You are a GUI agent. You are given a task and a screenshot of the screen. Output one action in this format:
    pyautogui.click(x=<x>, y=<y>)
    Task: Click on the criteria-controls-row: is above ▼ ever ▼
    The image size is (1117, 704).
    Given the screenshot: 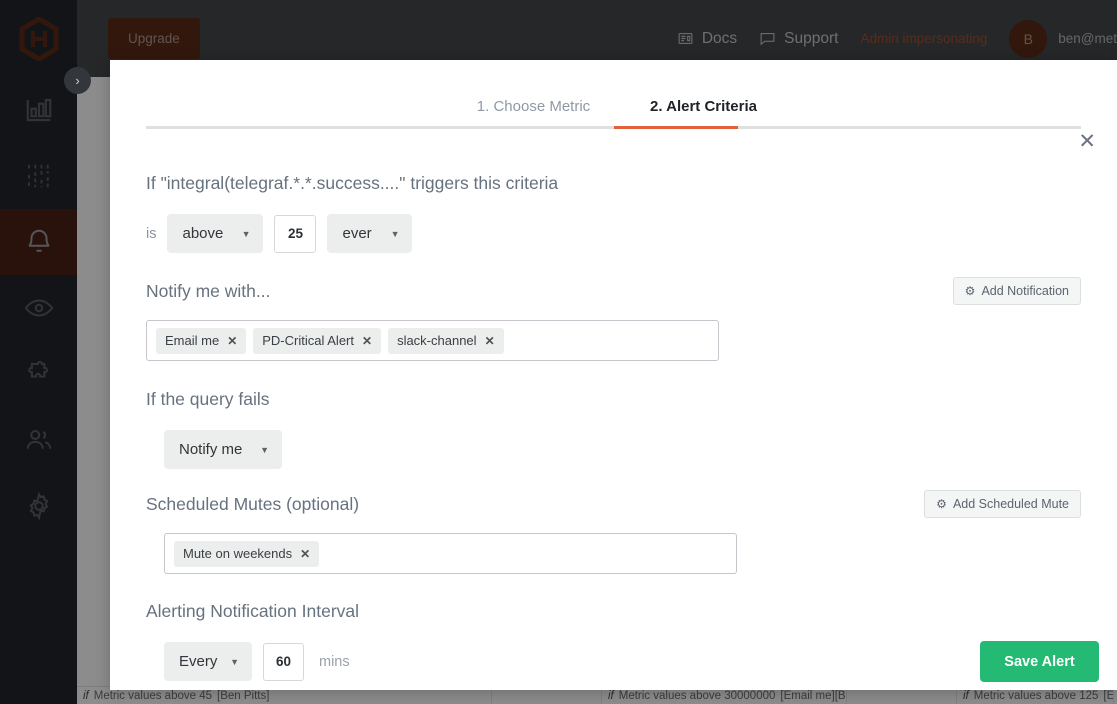 What is the action you would take?
    pyautogui.click(x=613, y=233)
    